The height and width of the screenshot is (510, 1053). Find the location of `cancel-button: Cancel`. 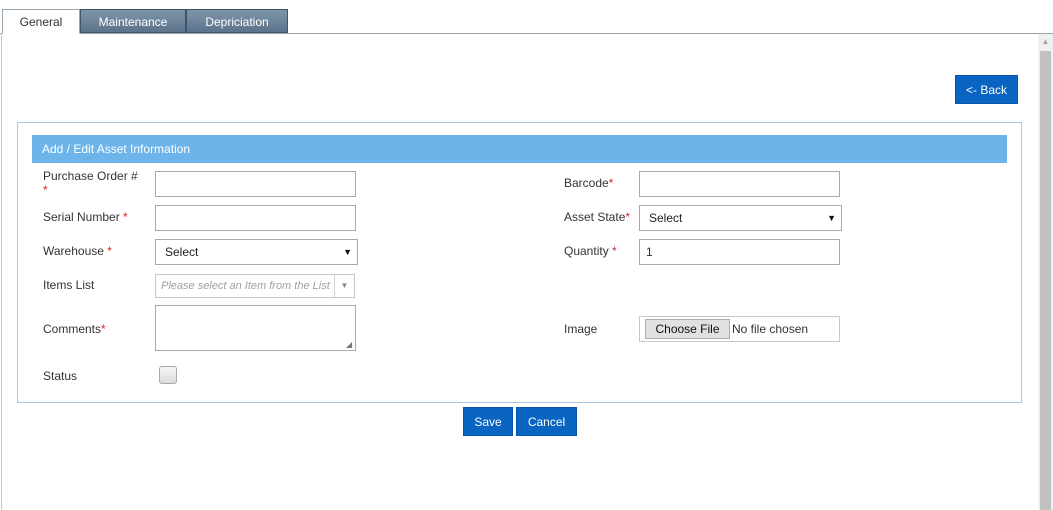

cancel-button: Cancel is located at coordinates (546, 421).